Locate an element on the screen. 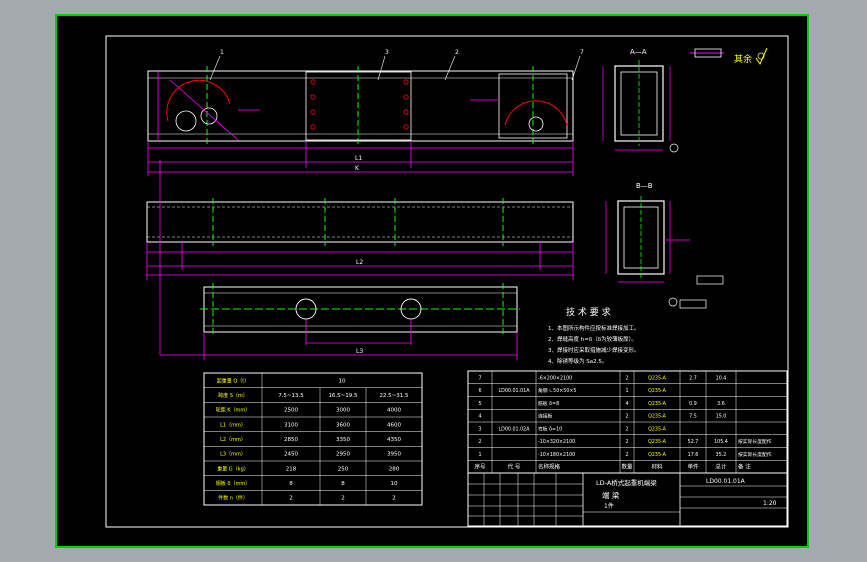 The width and height of the screenshot is (867, 562). drawing-title: LD-A桥式起重机端梁 is located at coordinates (626, 482).